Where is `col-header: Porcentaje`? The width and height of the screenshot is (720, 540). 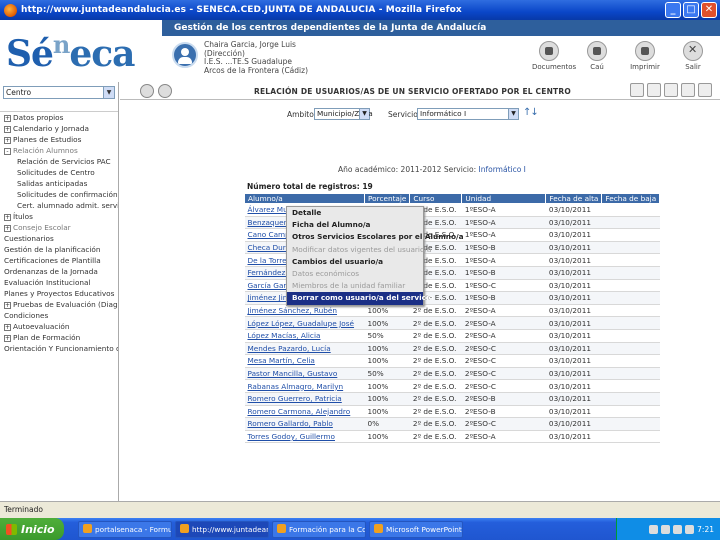
col-header: Porcentaje is located at coordinates (387, 198).